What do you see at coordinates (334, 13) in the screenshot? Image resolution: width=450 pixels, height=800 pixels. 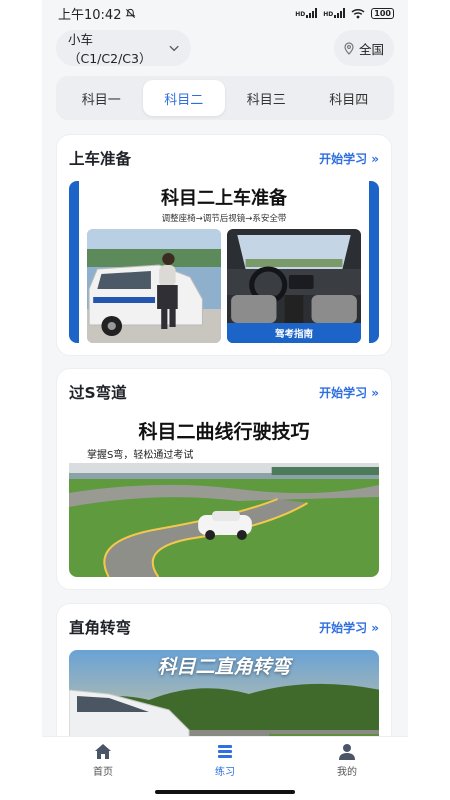 I see `network-indicator-2: HD` at bounding box center [334, 13].